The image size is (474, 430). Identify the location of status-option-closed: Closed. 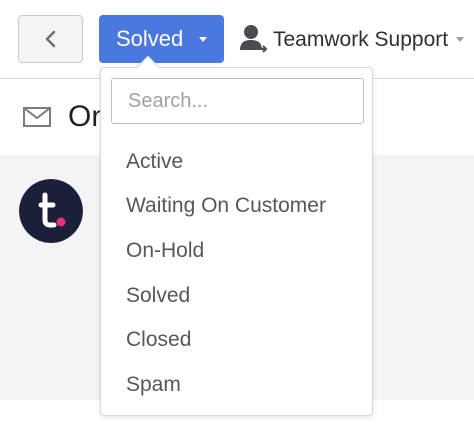
(236, 340).